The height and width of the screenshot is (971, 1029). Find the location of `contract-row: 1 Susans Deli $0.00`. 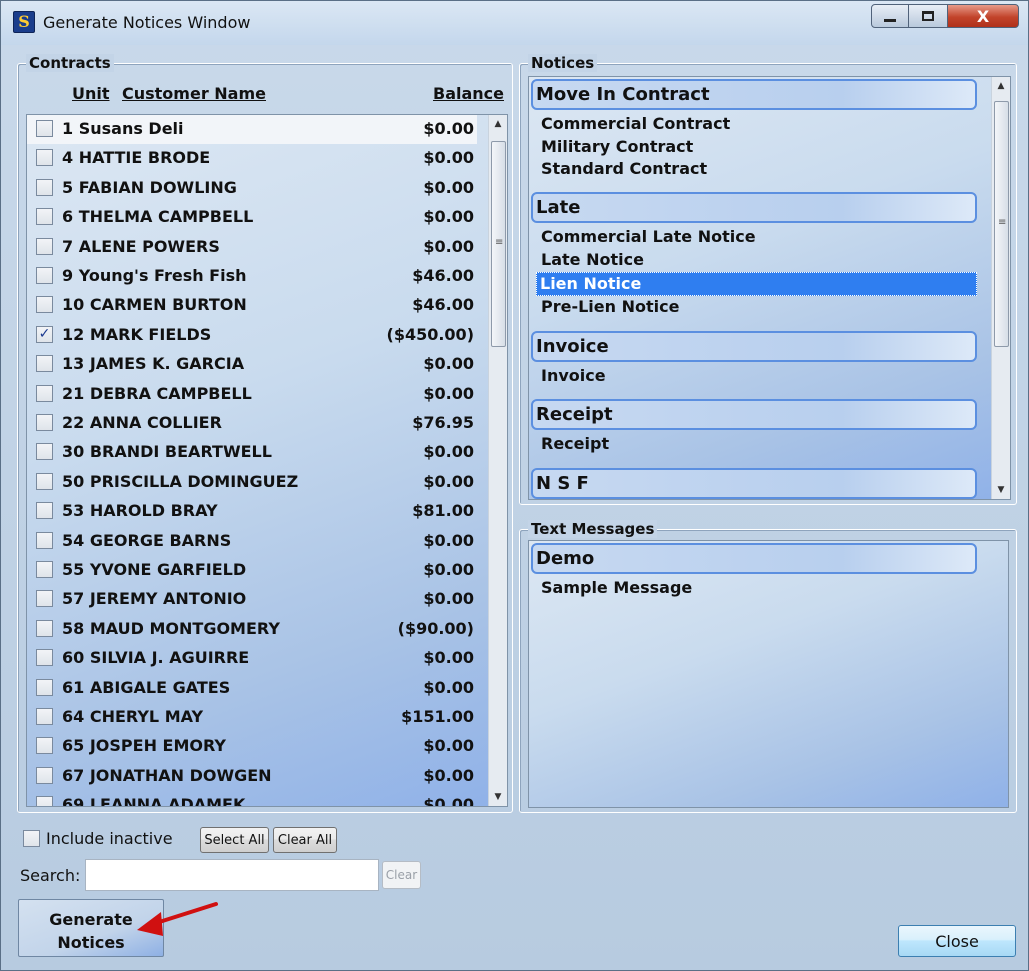

contract-row: 1 Susans Deli $0.00 is located at coordinates (252, 129).